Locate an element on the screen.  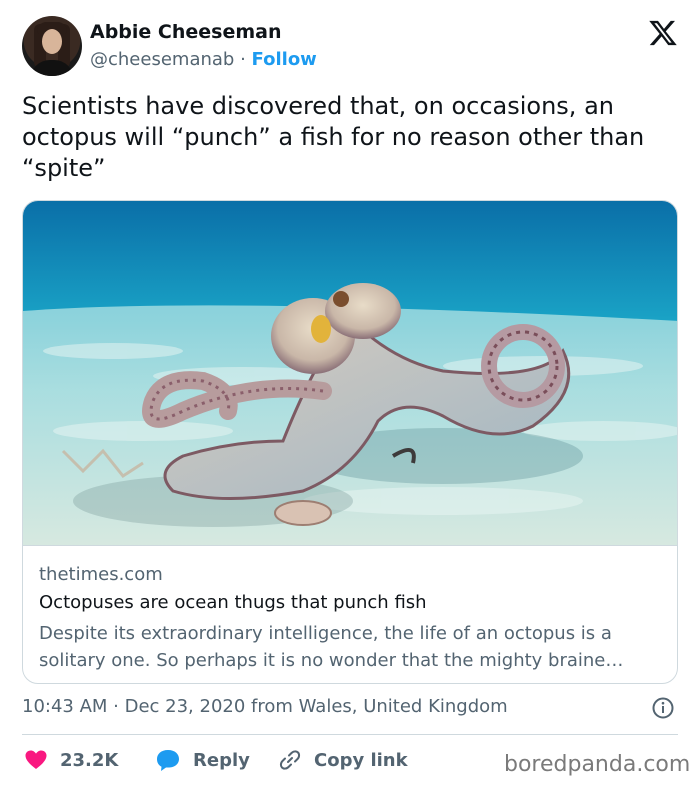
author-avatar is located at coordinates (52, 46).